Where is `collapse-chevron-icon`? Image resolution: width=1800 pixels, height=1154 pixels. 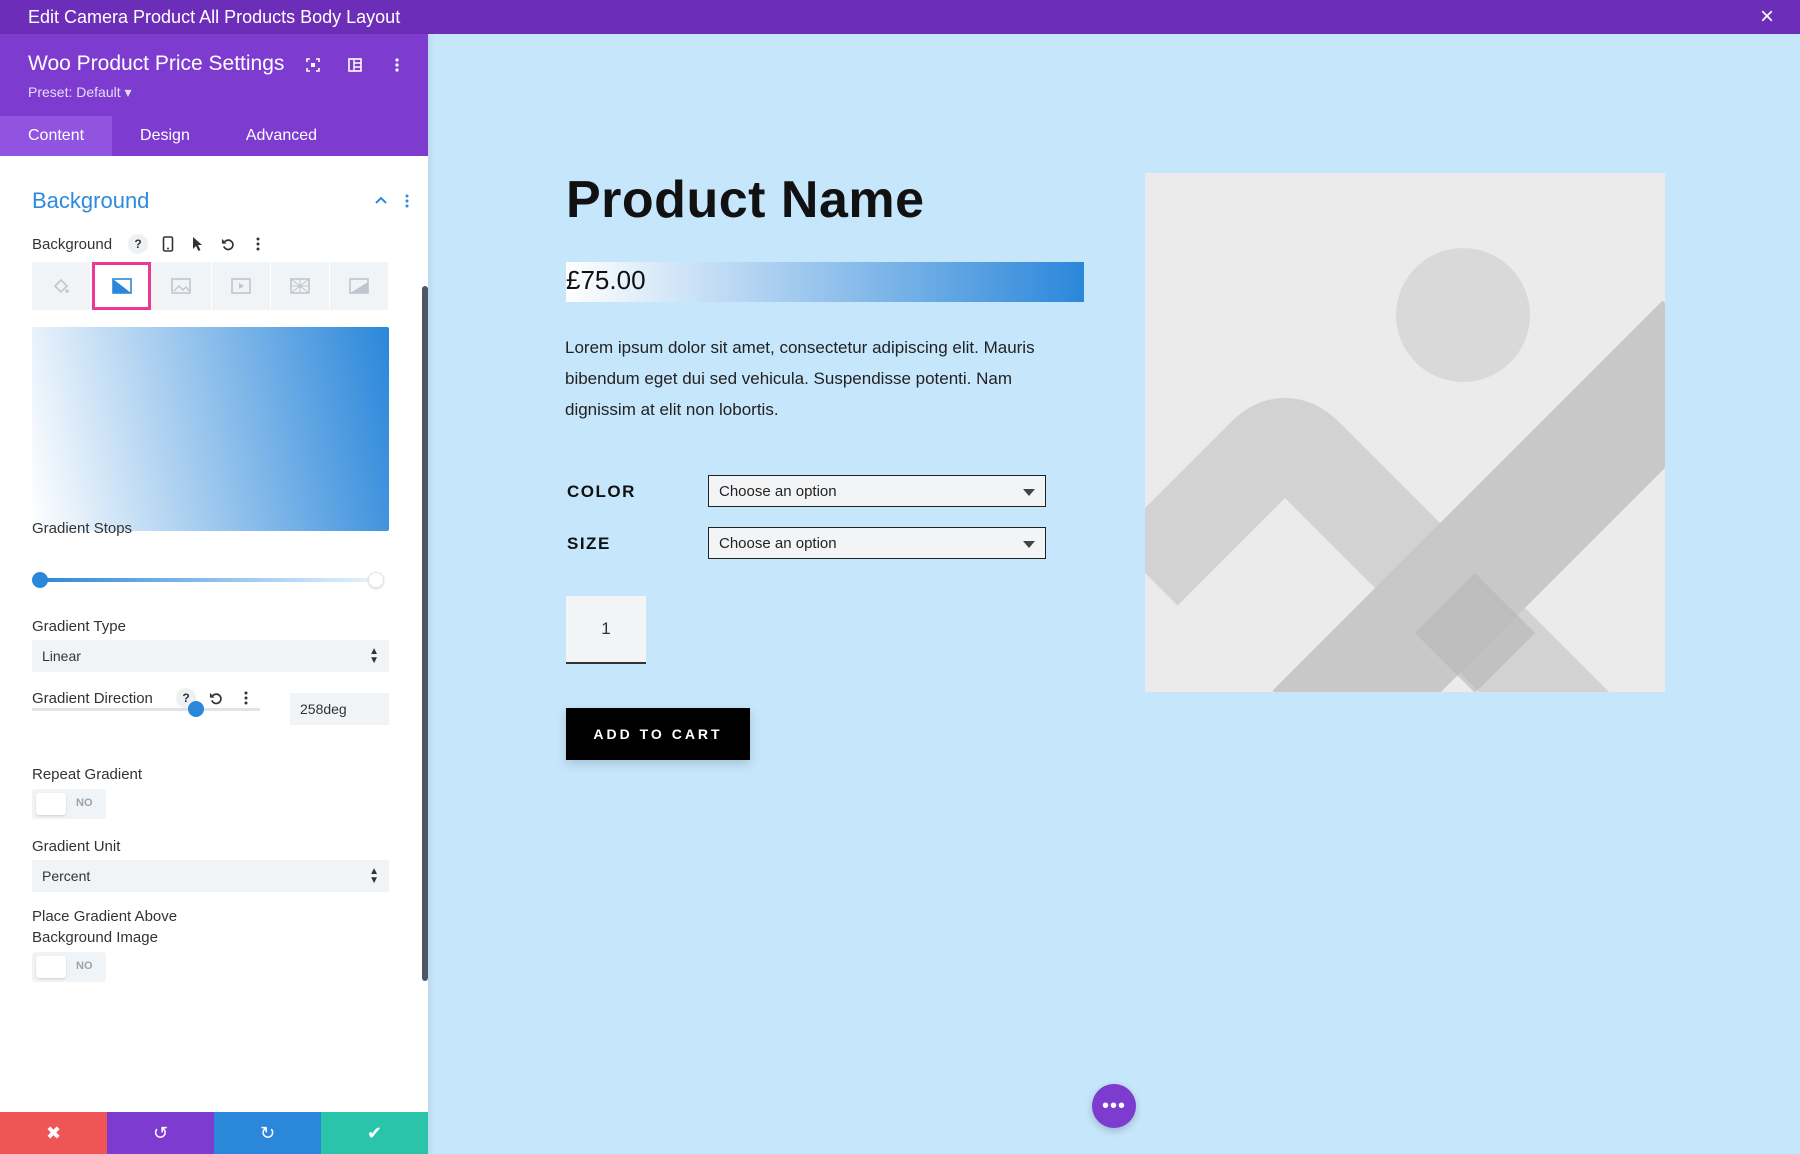 collapse-chevron-icon is located at coordinates (381, 203).